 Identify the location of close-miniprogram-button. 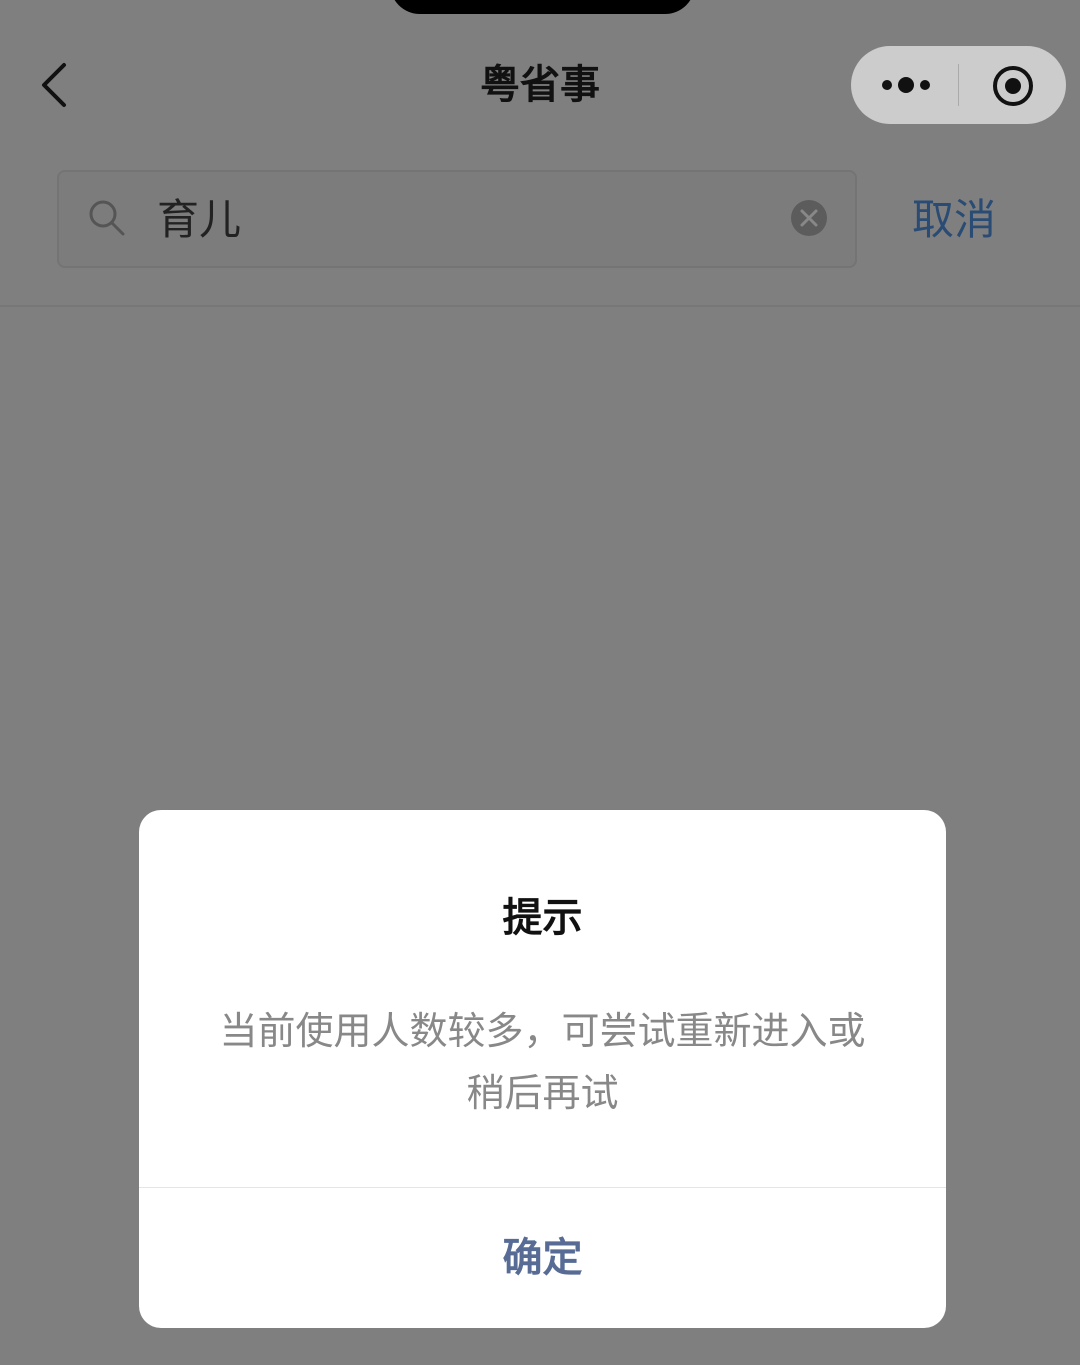
(1013, 86).